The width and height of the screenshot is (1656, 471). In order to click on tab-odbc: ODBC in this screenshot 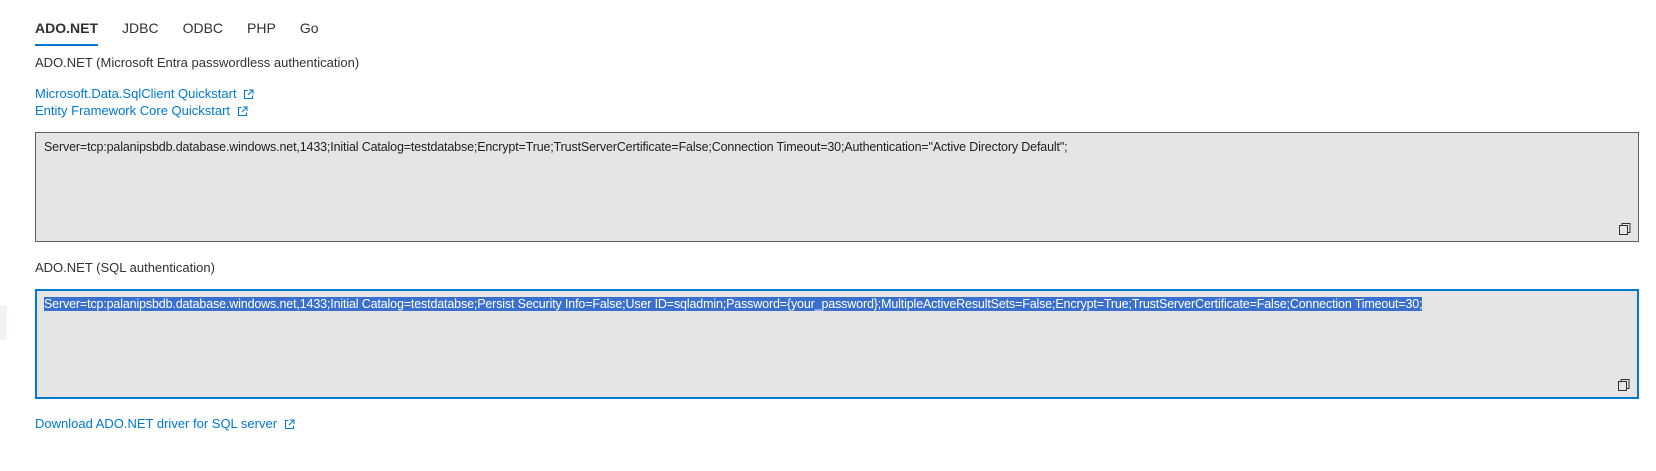, I will do `click(203, 32)`.